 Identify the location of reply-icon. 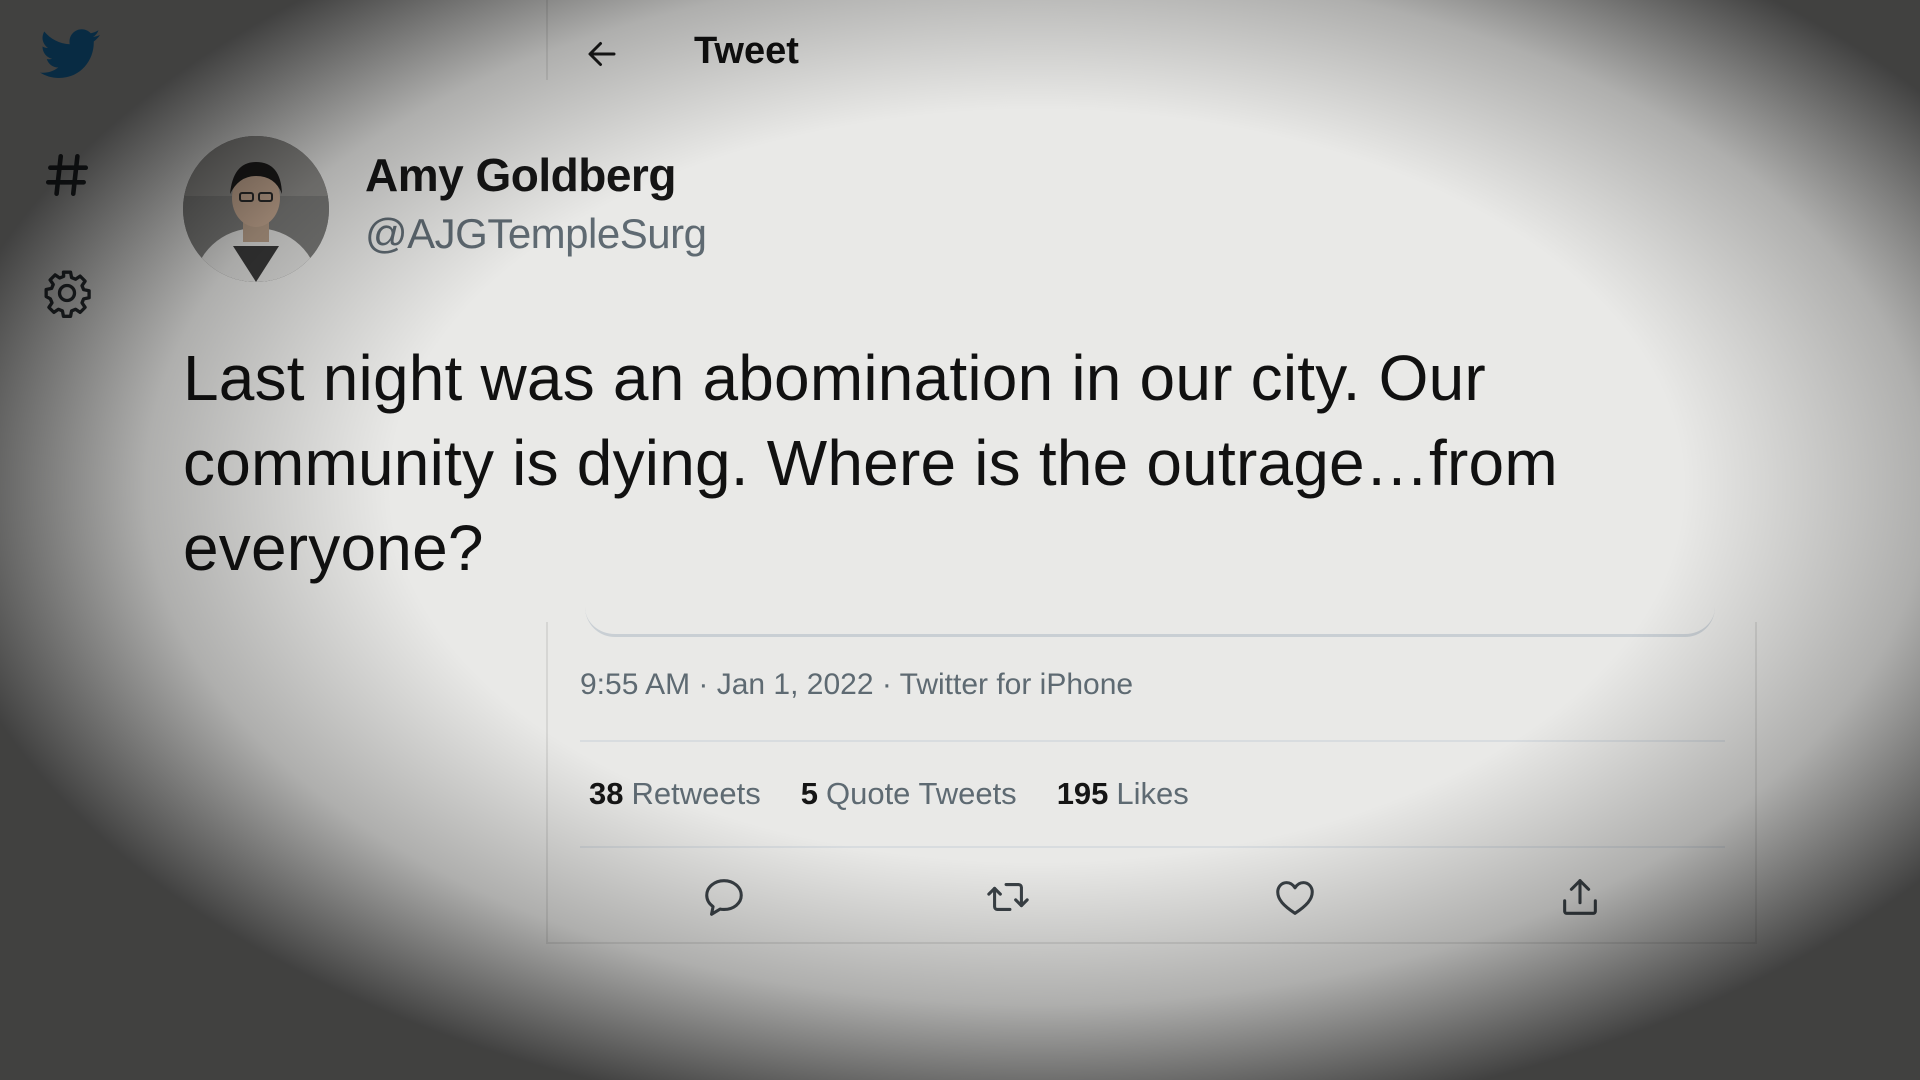
(724, 897).